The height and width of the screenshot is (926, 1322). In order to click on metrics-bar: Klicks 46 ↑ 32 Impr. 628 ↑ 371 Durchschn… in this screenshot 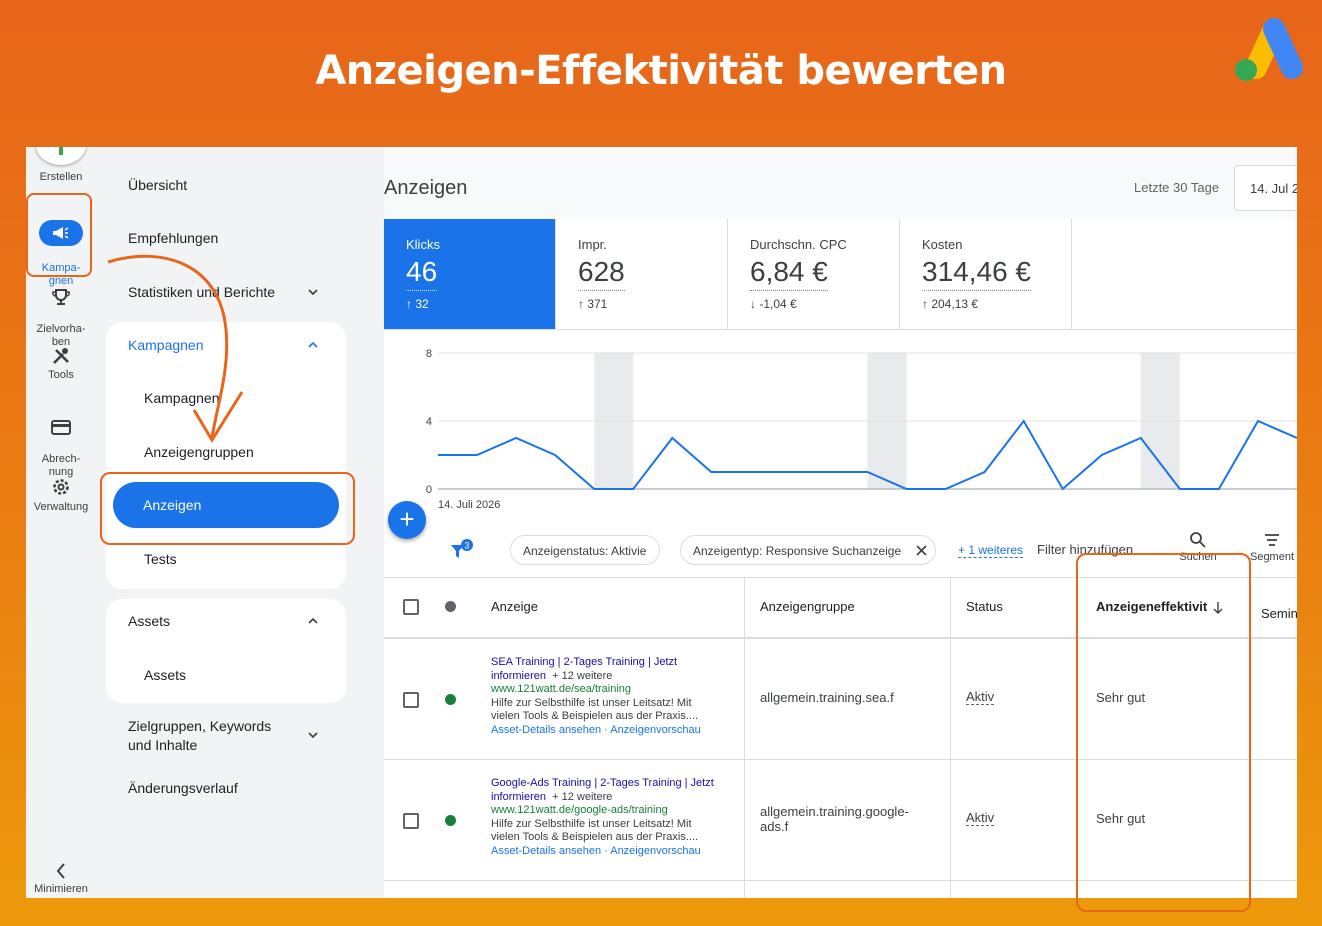, I will do `click(840, 274)`.